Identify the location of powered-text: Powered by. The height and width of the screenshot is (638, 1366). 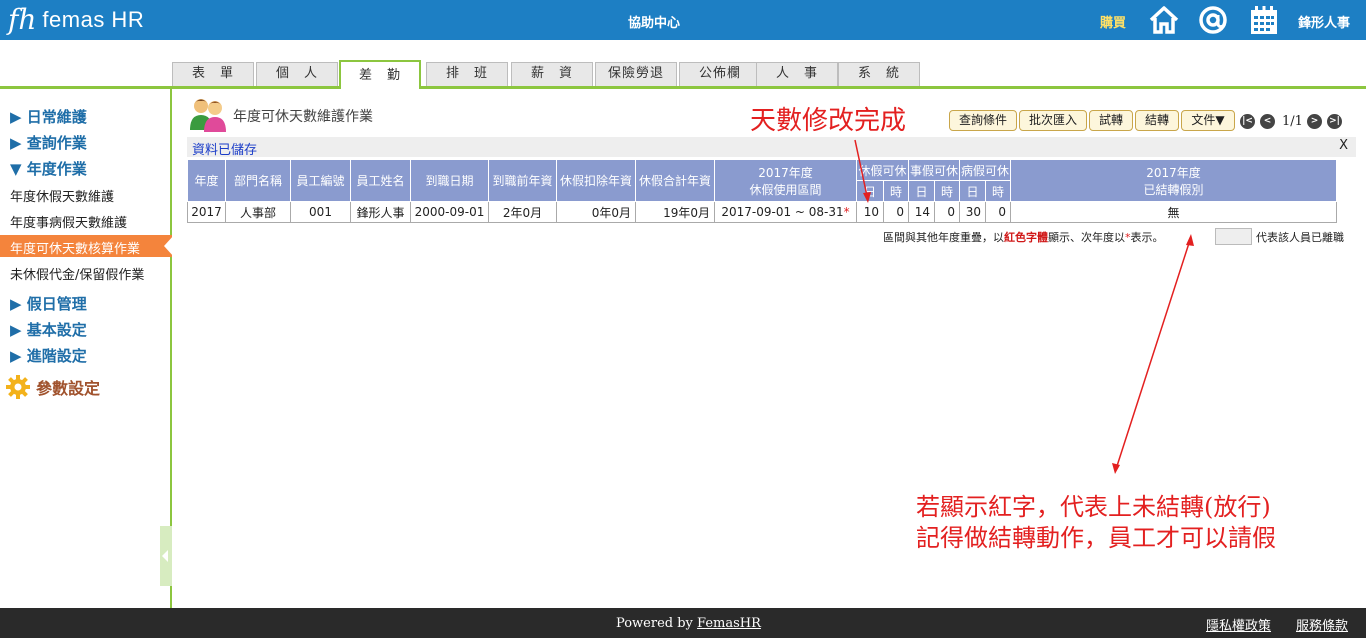
(654, 623).